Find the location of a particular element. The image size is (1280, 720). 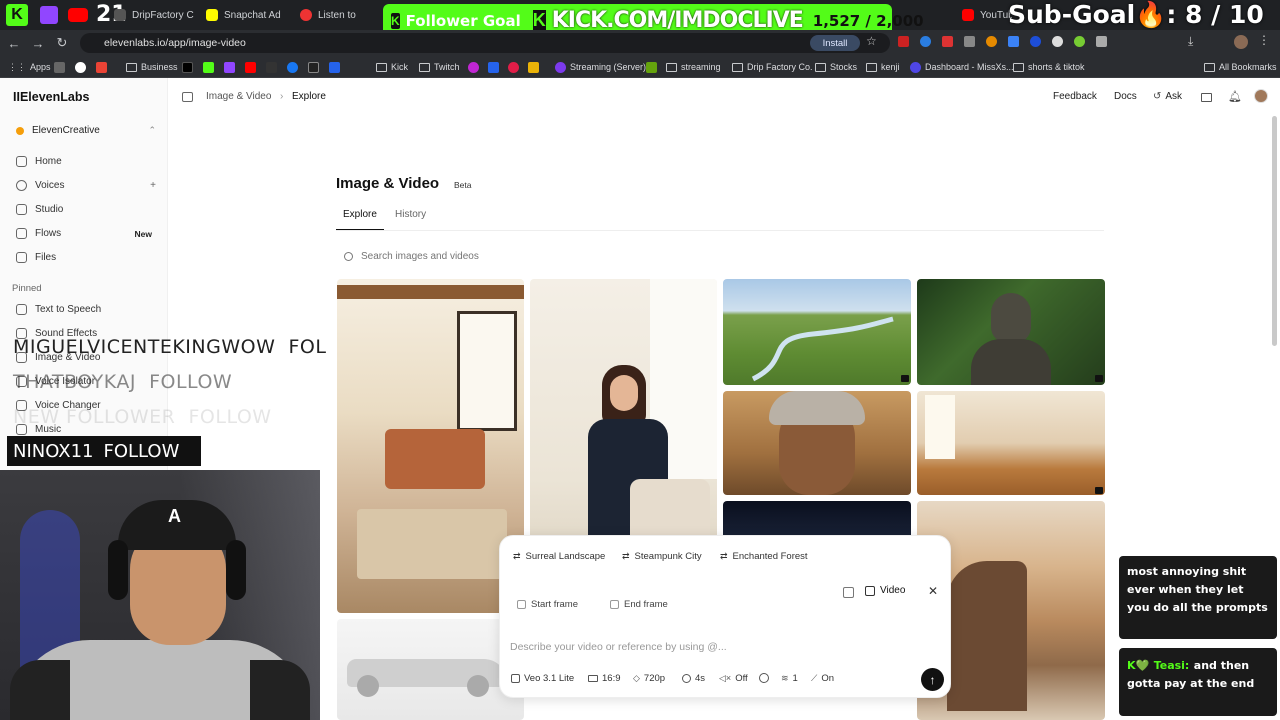

gmail-icon is located at coordinates (101, 67).